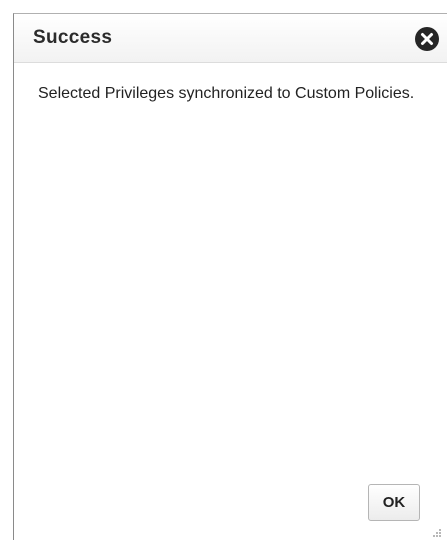 This screenshot has height=545, width=447. What do you see at coordinates (230, 38) in the screenshot?
I see `dialog-titlebar: Success` at bounding box center [230, 38].